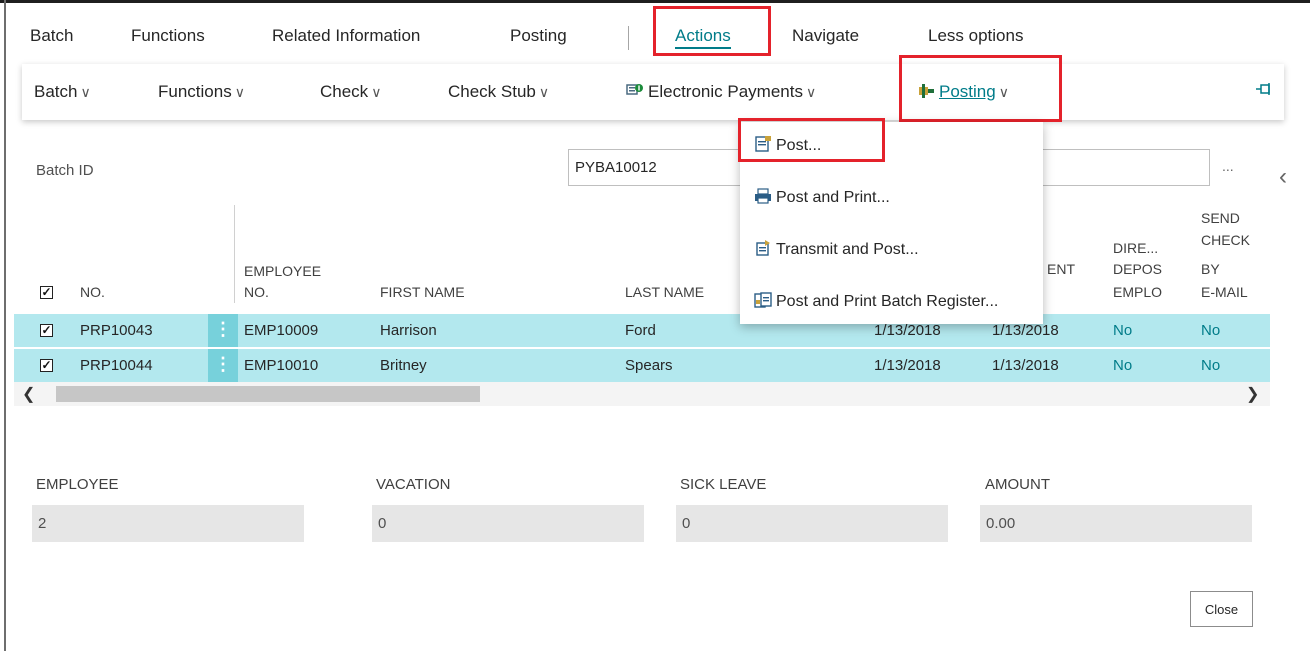 The width and height of the screenshot is (1310, 651). I want to click on batch-register-icon, so click(763, 300).